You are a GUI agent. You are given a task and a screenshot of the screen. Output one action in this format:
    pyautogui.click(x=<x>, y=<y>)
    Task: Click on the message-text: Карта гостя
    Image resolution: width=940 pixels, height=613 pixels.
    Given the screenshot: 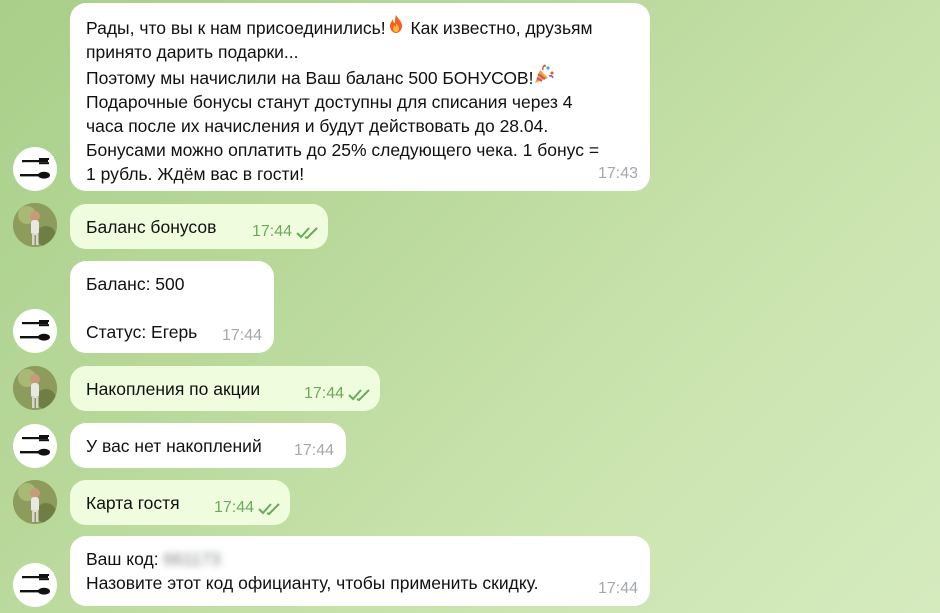 What is the action you would take?
    pyautogui.click(x=133, y=503)
    